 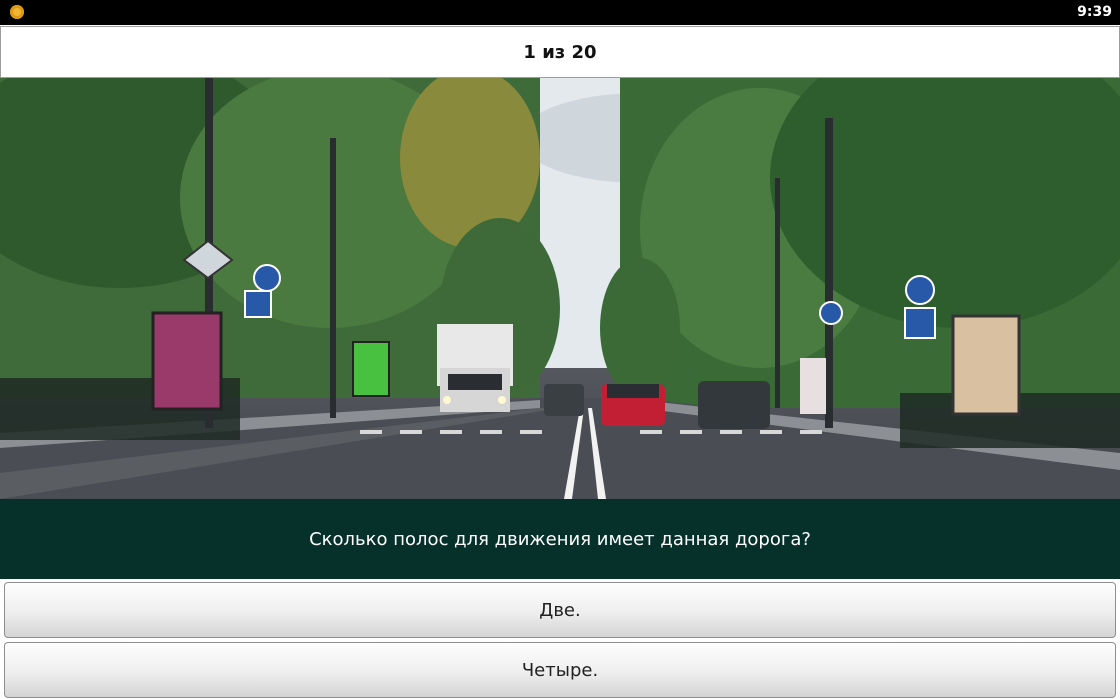 What do you see at coordinates (560, 12) in the screenshot?
I see `status-bar: 9:39` at bounding box center [560, 12].